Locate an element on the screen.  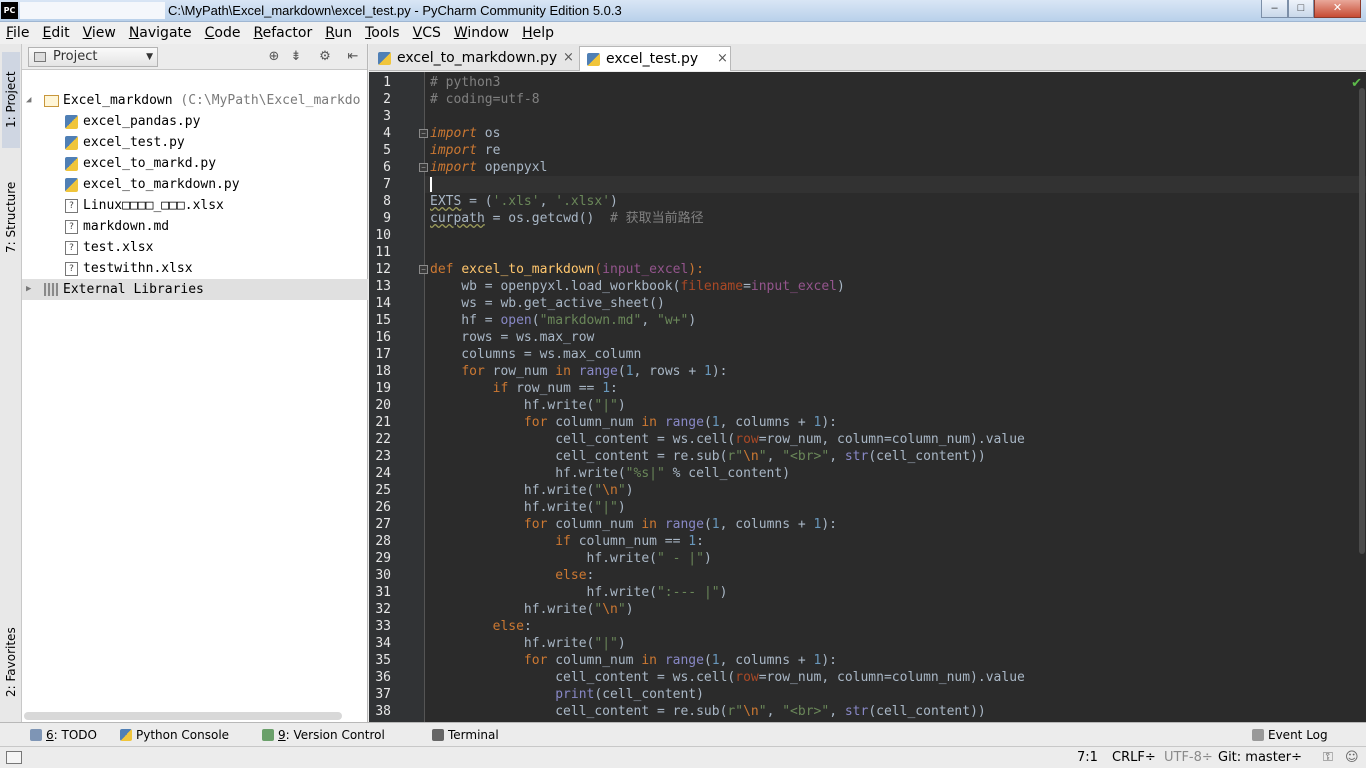
todo-label: : TODO is located at coordinates (75, 735).